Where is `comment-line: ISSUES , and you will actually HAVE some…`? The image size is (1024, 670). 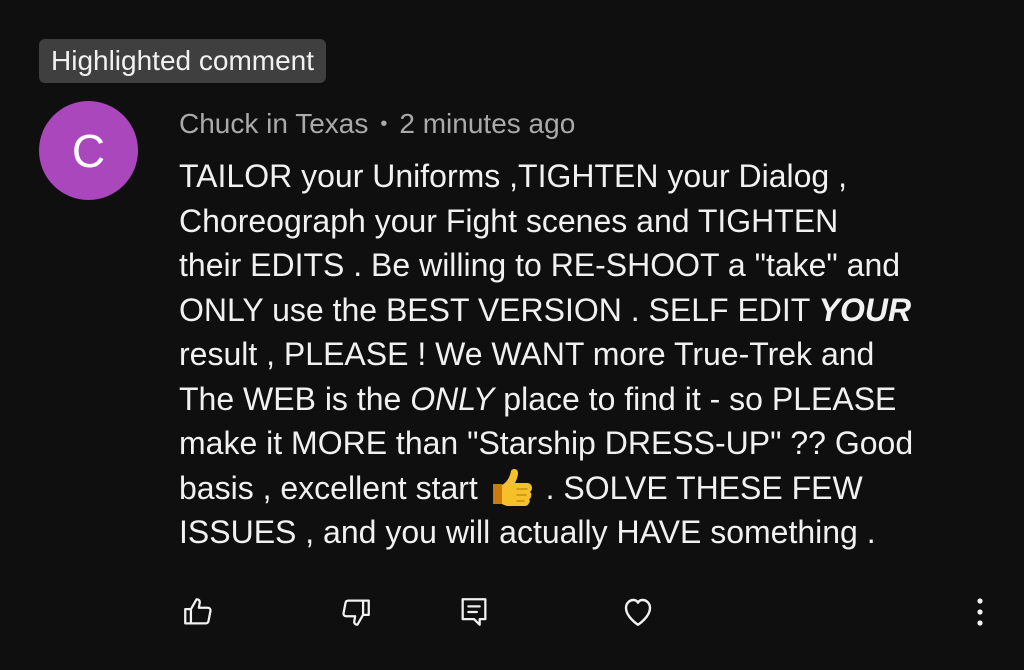 comment-line: ISSUES , and you will actually HAVE some… is located at coordinates (527, 532).